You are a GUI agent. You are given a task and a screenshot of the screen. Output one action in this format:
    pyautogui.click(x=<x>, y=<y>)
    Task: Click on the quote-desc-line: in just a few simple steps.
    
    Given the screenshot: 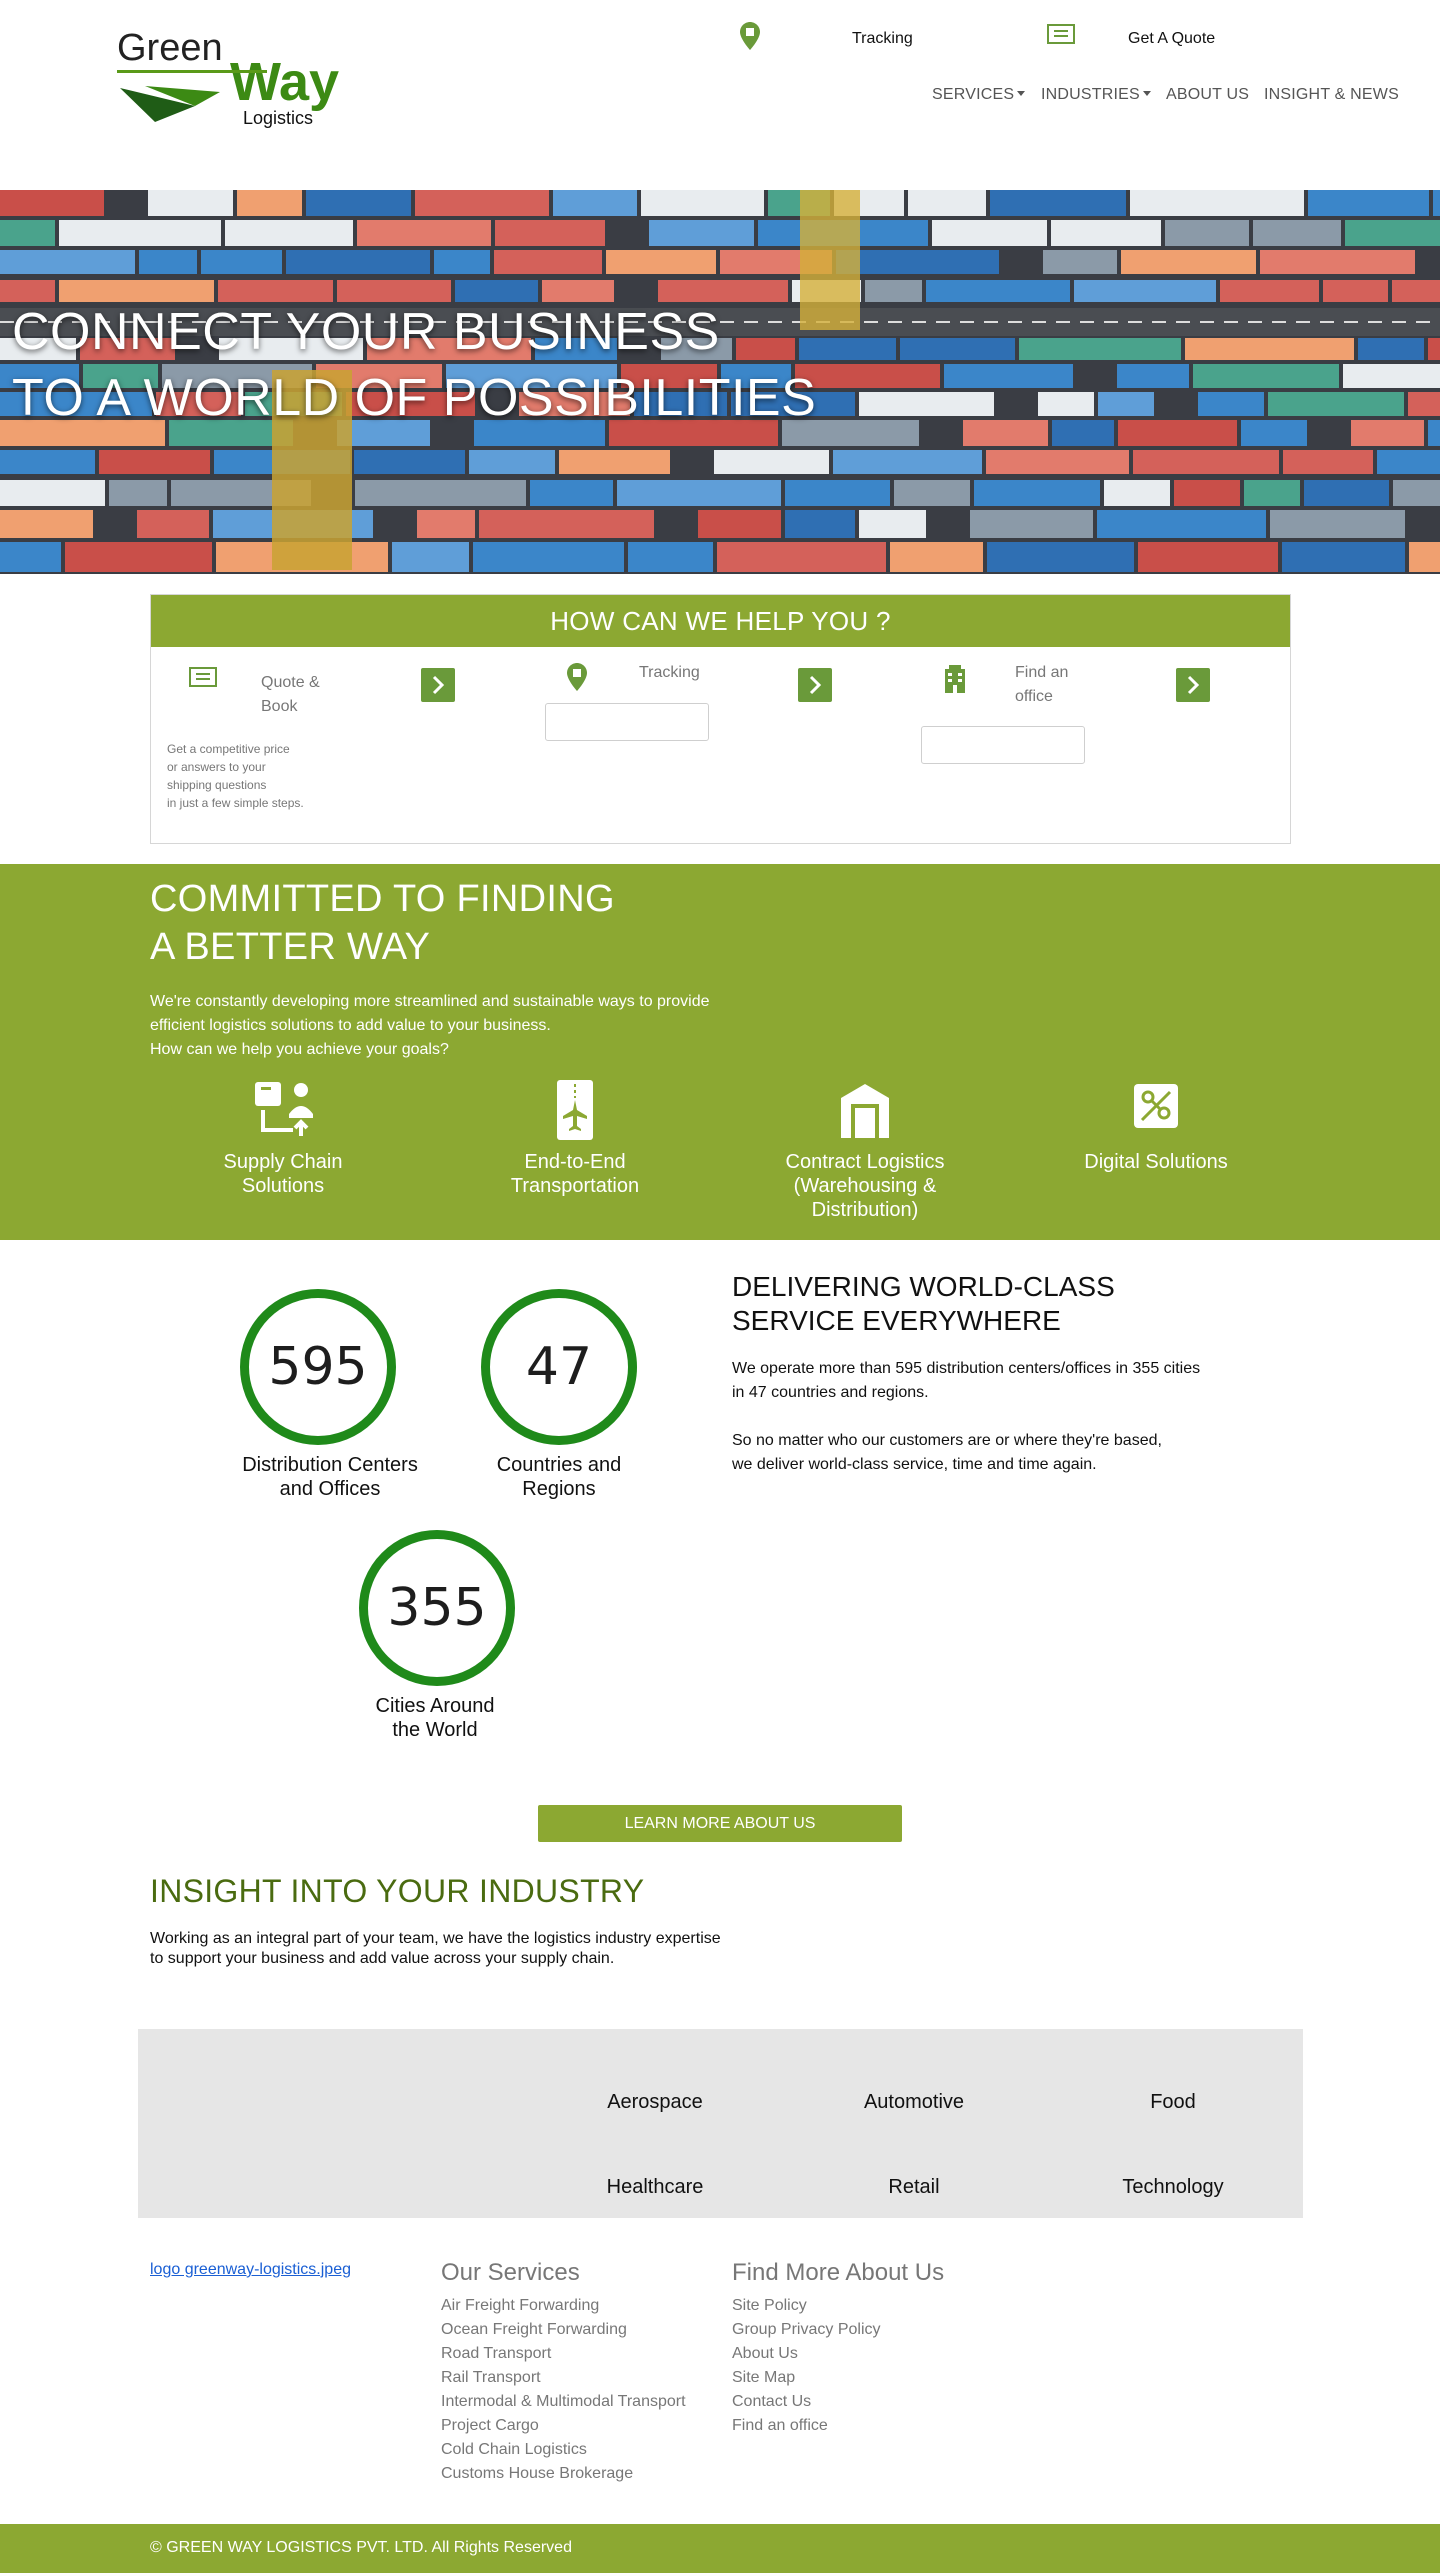 What is the action you would take?
    pyautogui.click(x=235, y=803)
    